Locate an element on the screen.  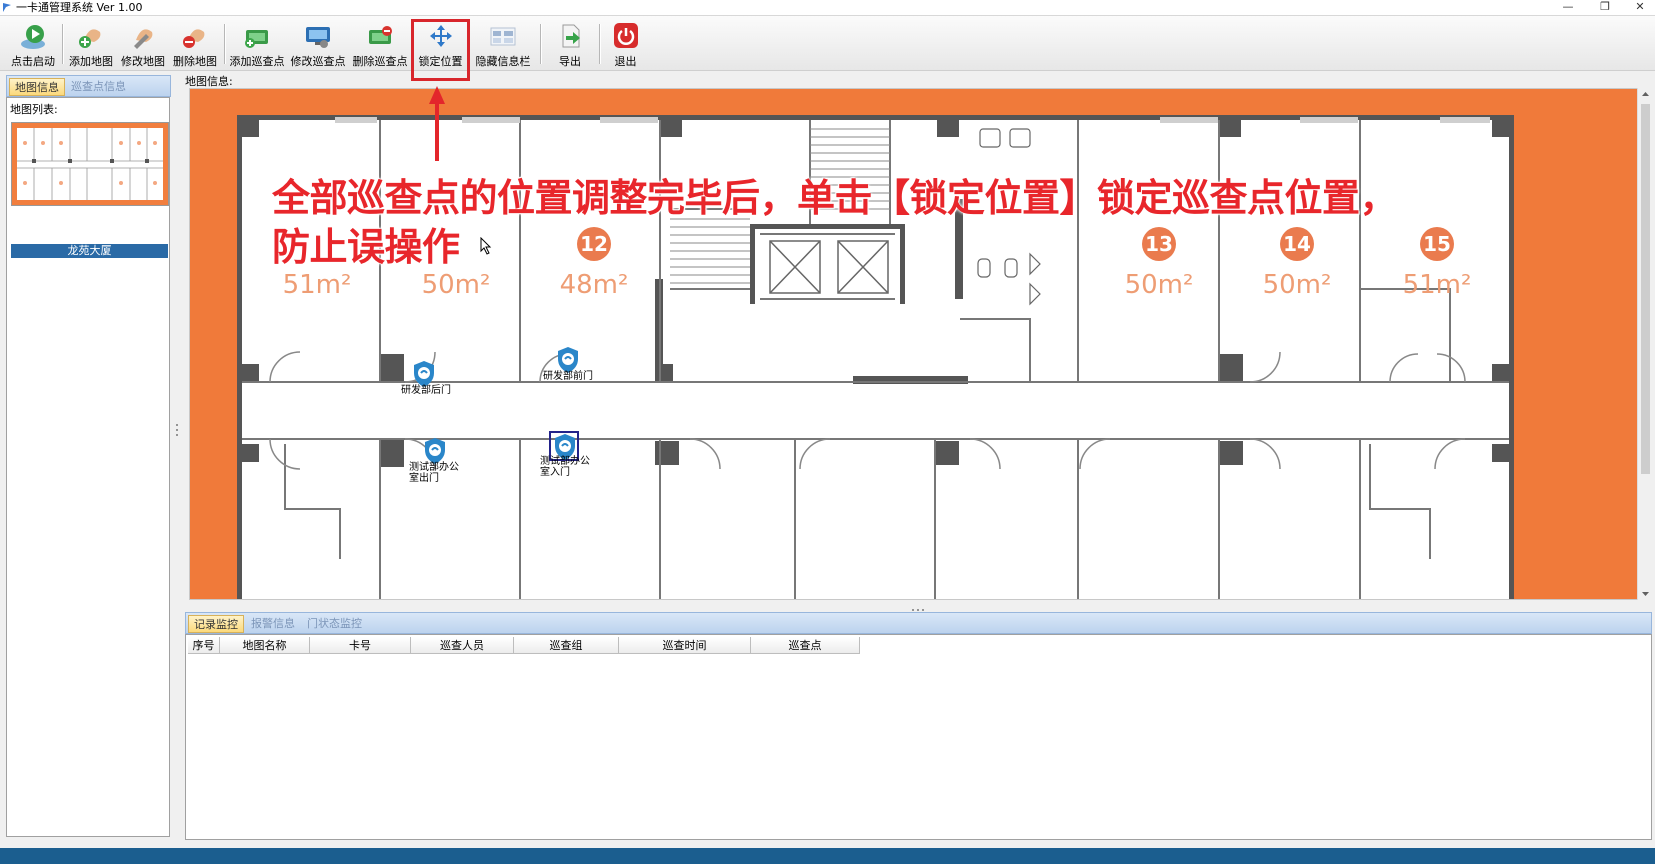
minimize-button: — is located at coordinates (1568, 7).